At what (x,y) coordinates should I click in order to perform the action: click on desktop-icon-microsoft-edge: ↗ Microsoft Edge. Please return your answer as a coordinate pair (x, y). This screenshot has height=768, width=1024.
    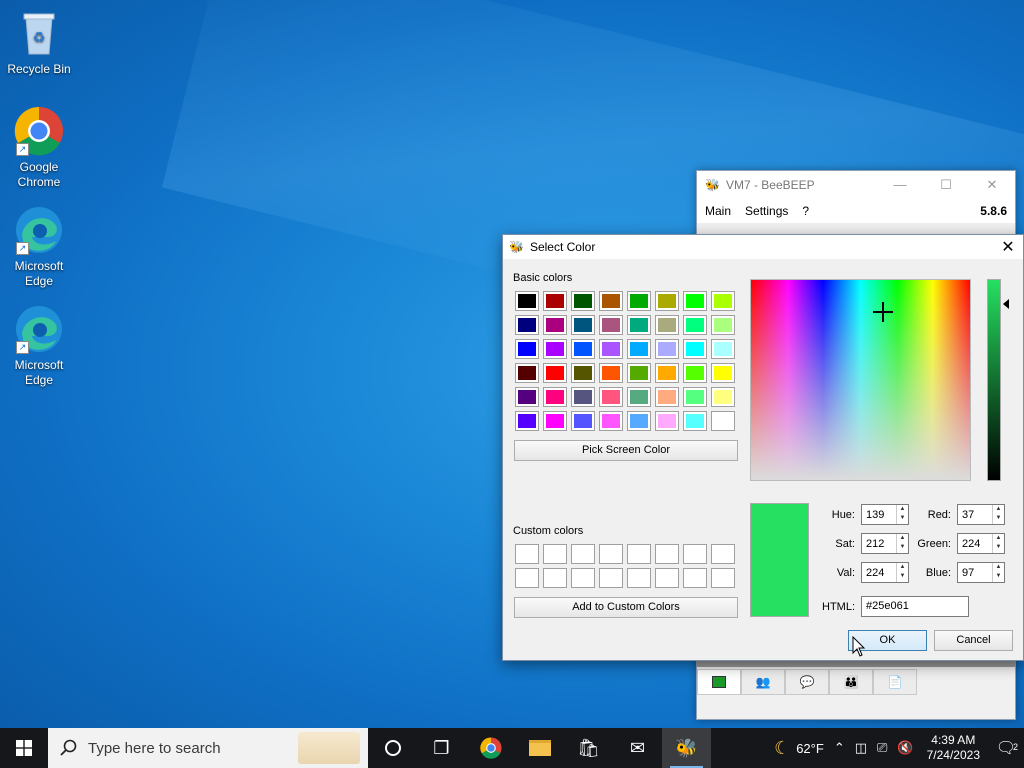
    Looking at the image, I should click on (39, 247).